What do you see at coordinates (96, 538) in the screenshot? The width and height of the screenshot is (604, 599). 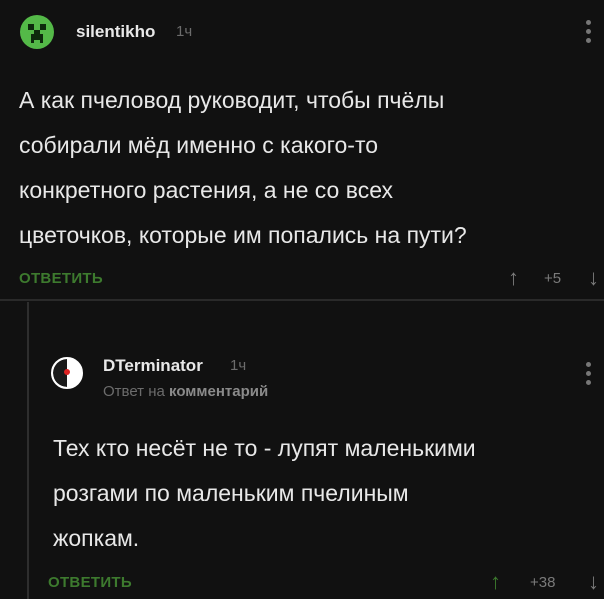 I see `comment-line: жопкам.` at bounding box center [96, 538].